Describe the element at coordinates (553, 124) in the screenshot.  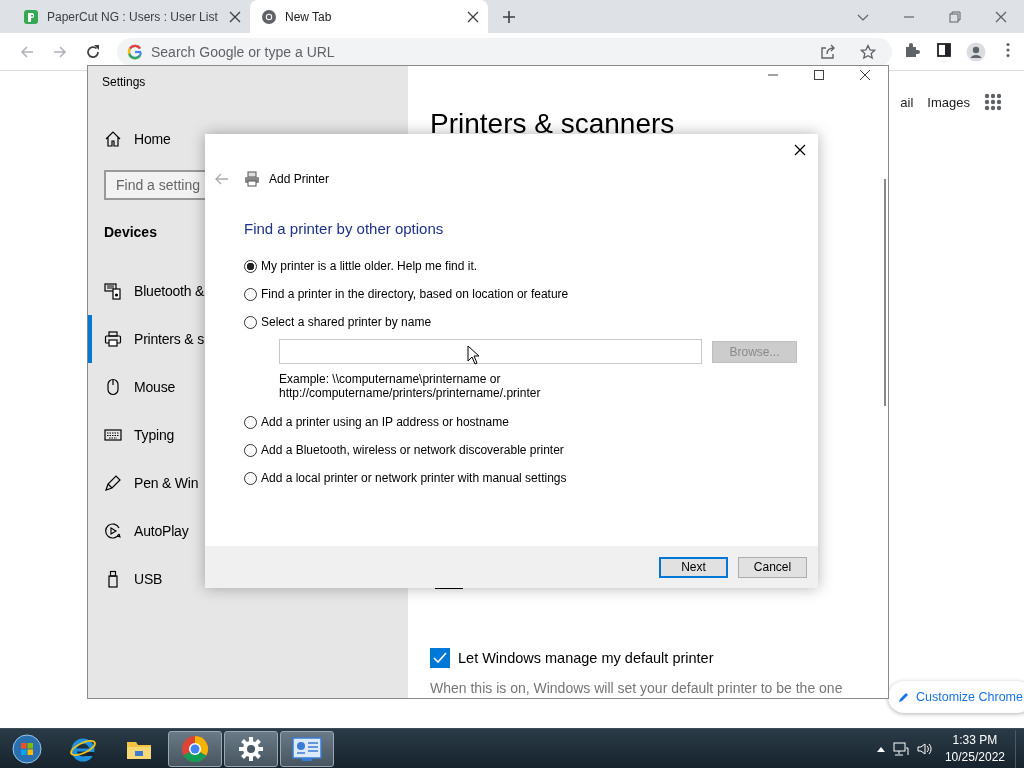
I see `page-heading: Printers & scanners` at that location.